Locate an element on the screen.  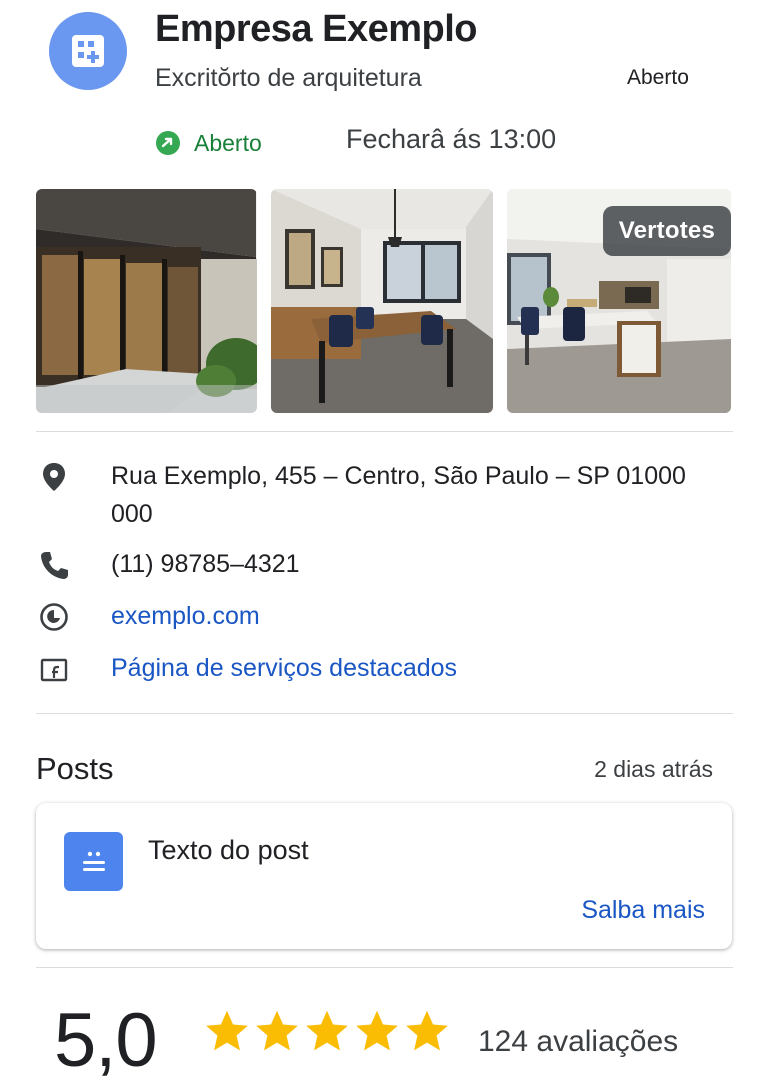
business-name: Empresa Exemplo is located at coordinates (316, 29).